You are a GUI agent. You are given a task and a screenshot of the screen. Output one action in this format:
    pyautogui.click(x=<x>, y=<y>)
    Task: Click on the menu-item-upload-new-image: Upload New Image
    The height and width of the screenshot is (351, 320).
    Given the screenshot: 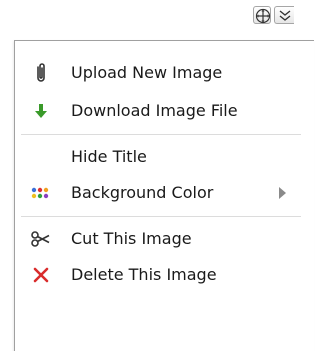 What is the action you would take?
    pyautogui.click(x=159, y=73)
    